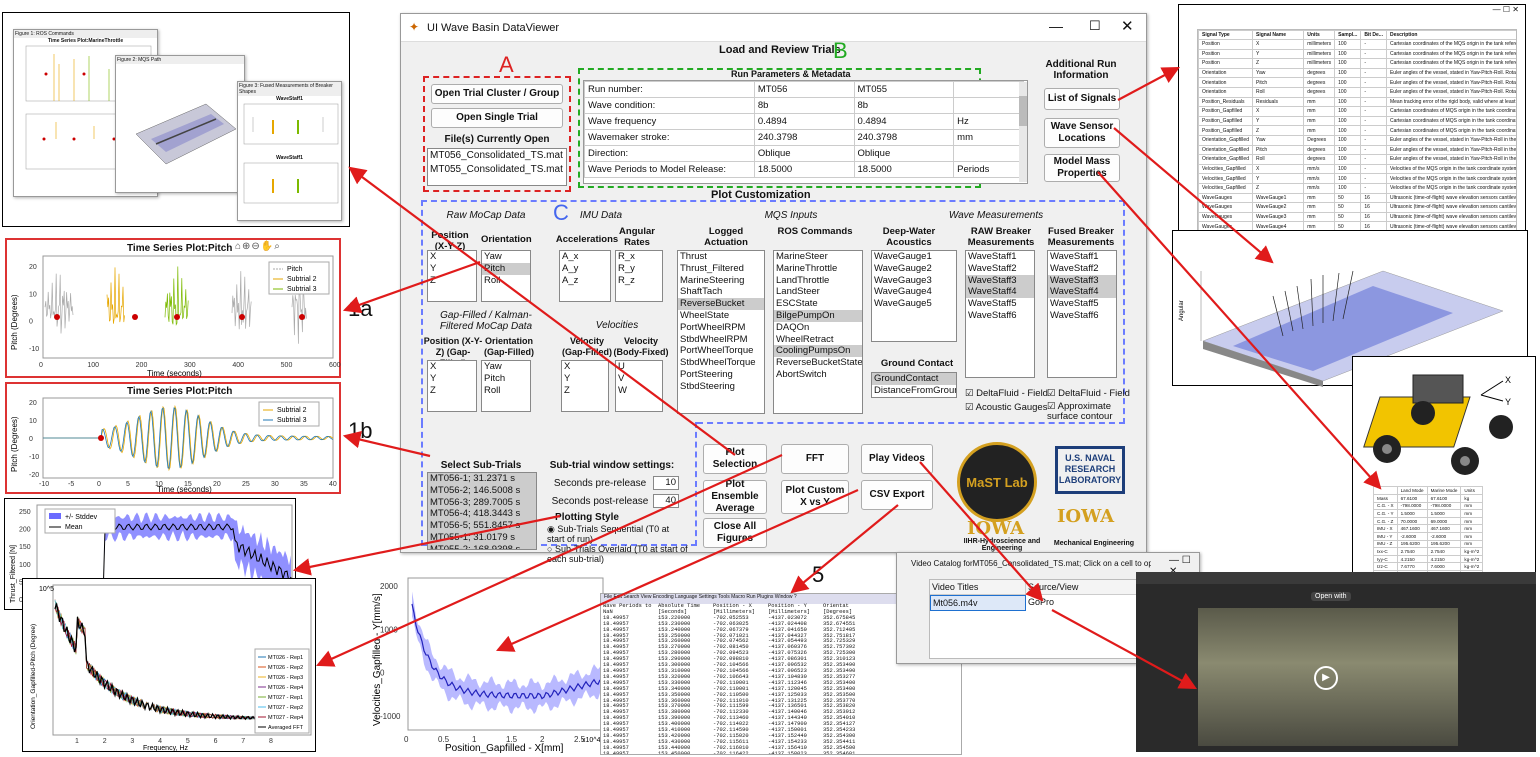  What do you see at coordinates (818, 328) in the screenshot?
I see `list-item: DAQOn` at bounding box center [818, 328].